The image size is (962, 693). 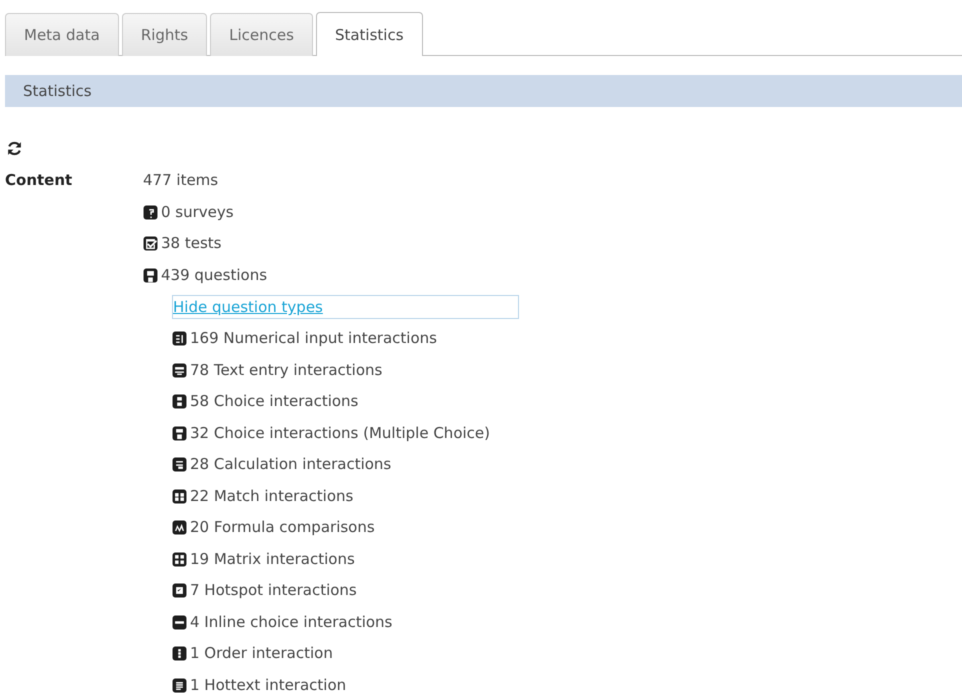 I want to click on section-title: Statistics, so click(x=57, y=91).